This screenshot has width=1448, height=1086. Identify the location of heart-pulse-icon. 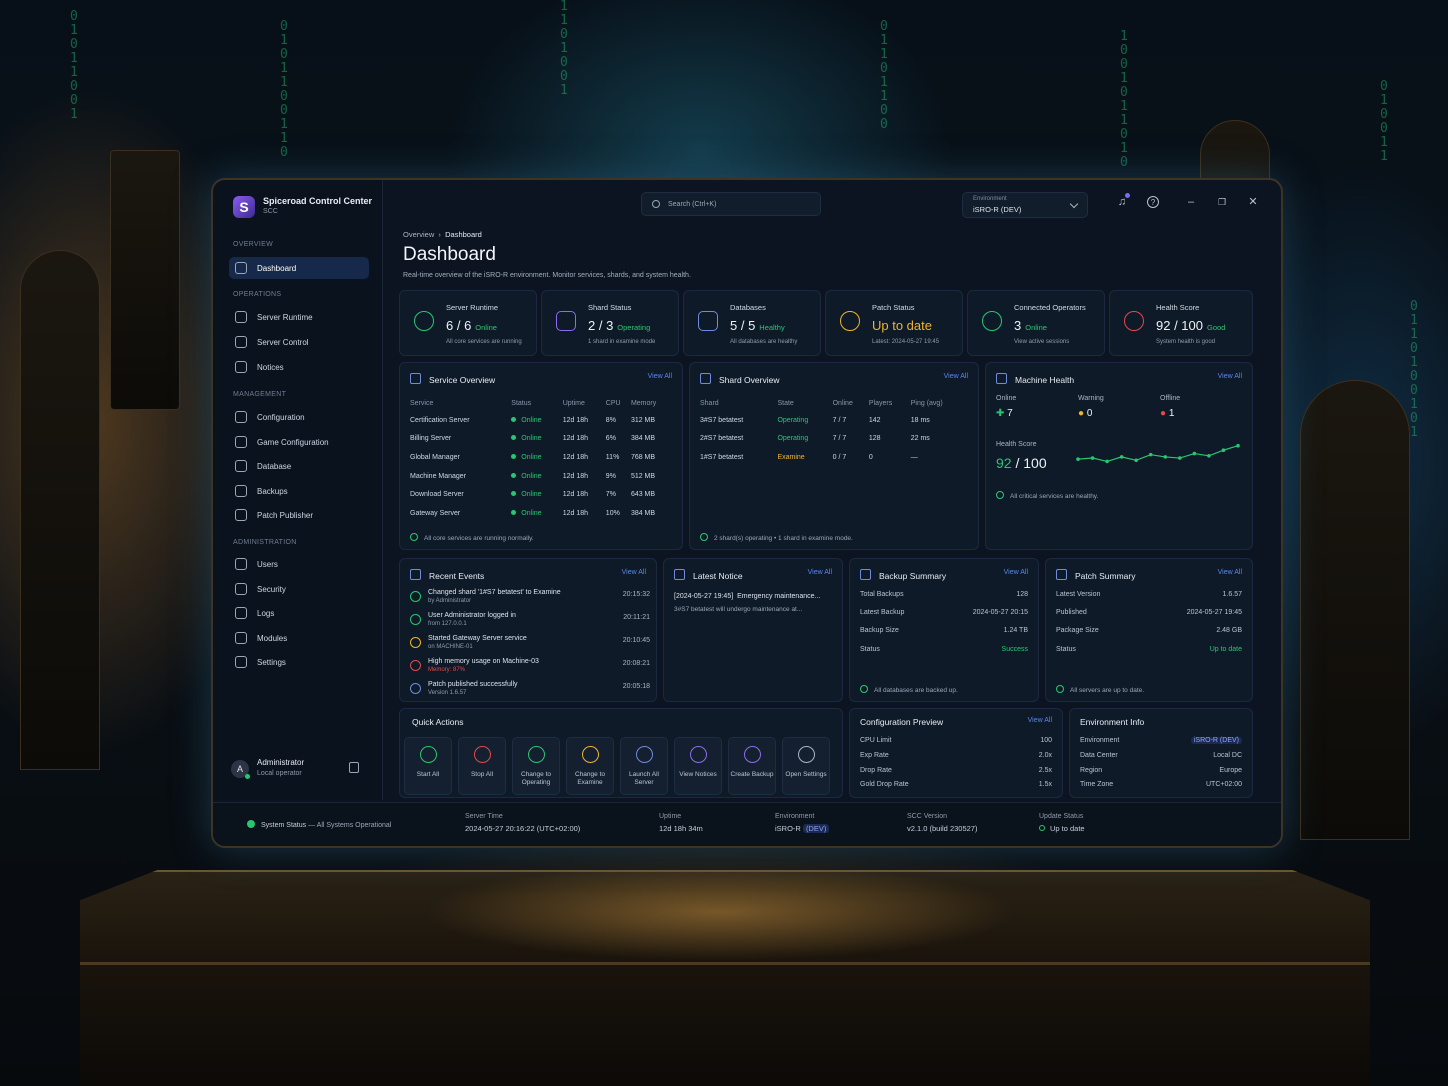
(1134, 321).